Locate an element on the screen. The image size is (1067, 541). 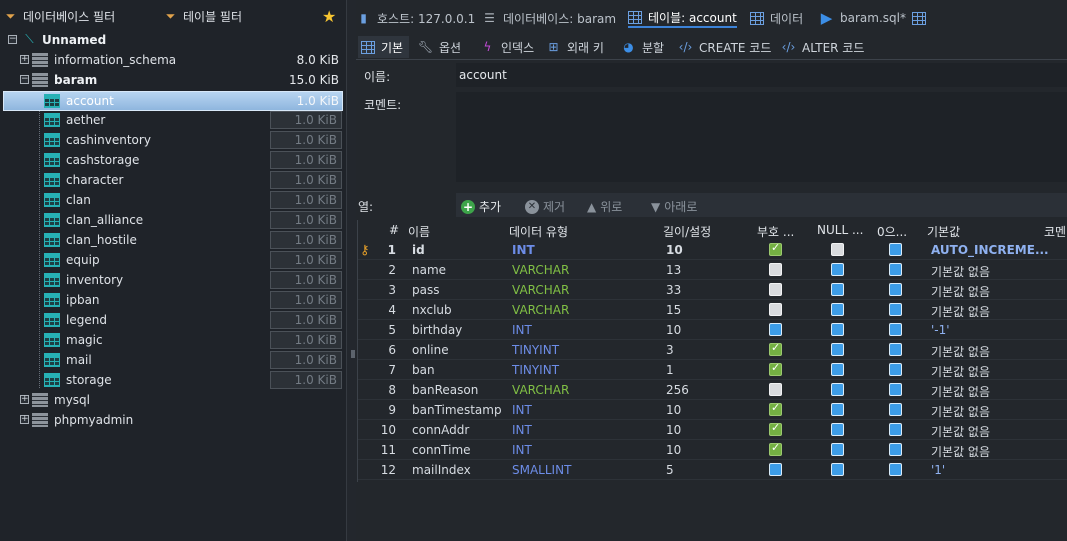
column-type: INT is located at coordinates (522, 330).